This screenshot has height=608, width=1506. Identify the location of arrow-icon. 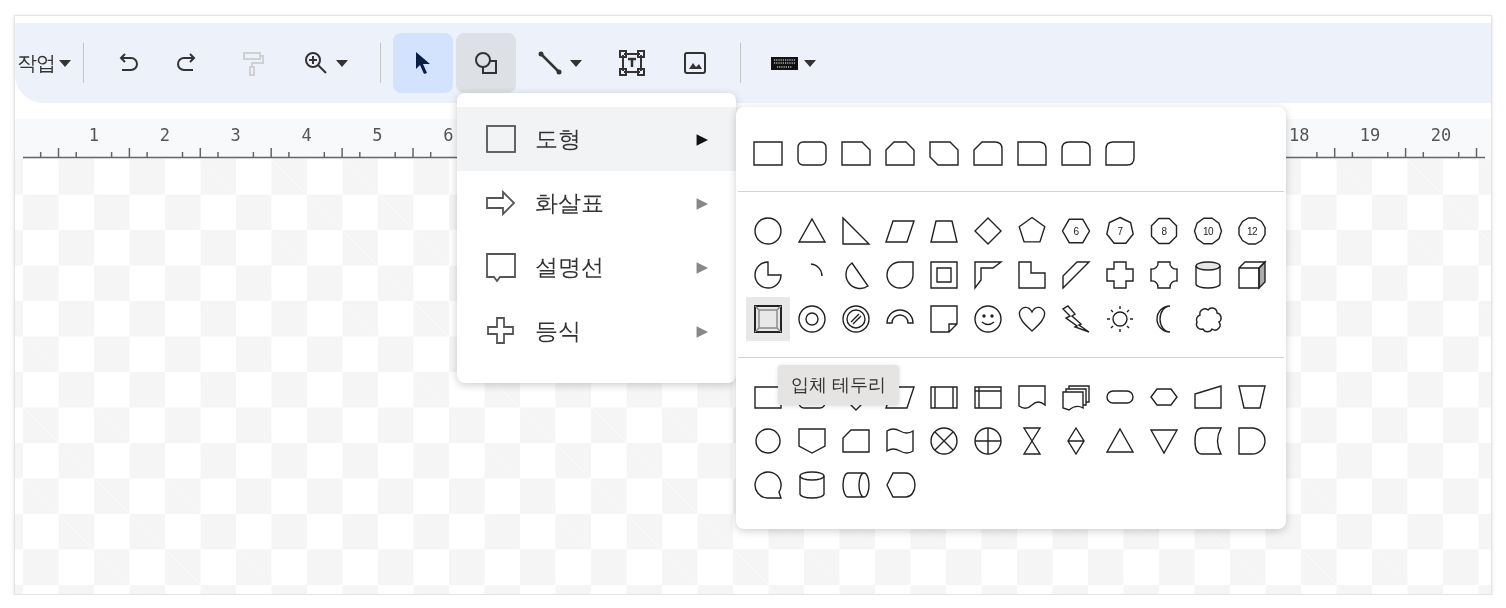
(501, 203).